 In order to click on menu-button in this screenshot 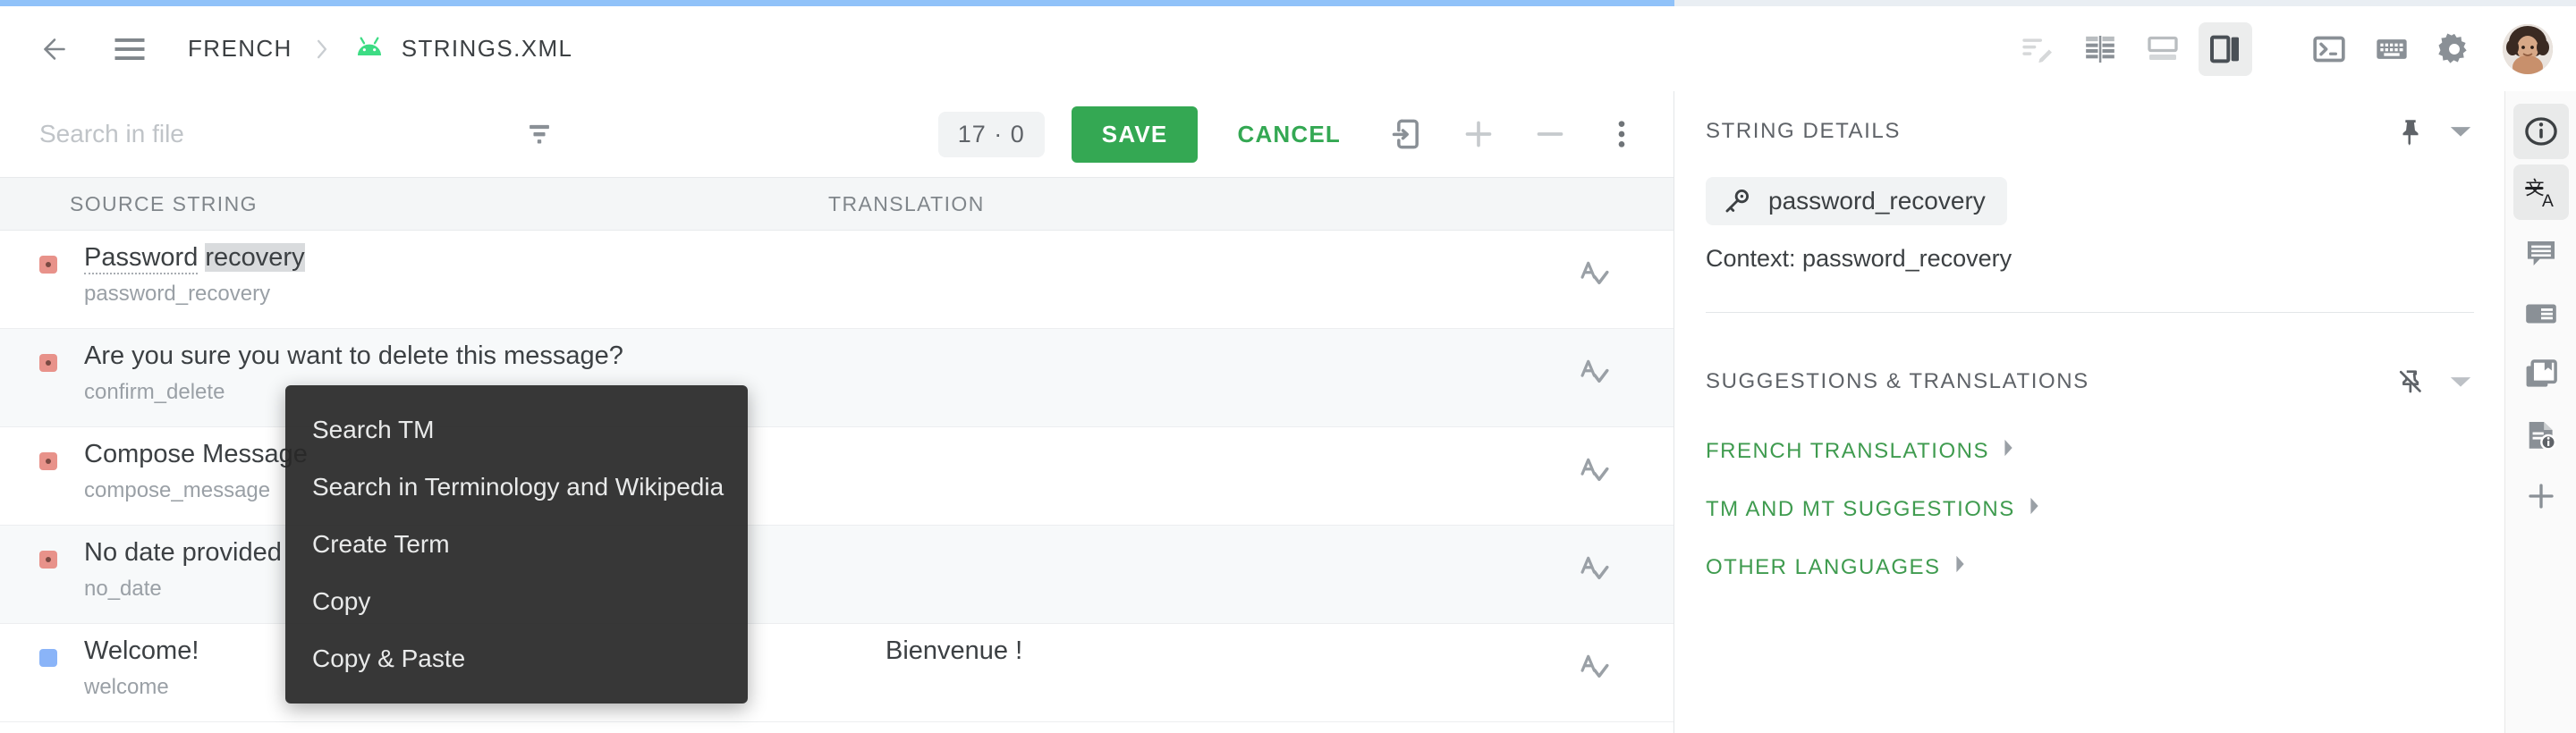, I will do `click(129, 49)`.